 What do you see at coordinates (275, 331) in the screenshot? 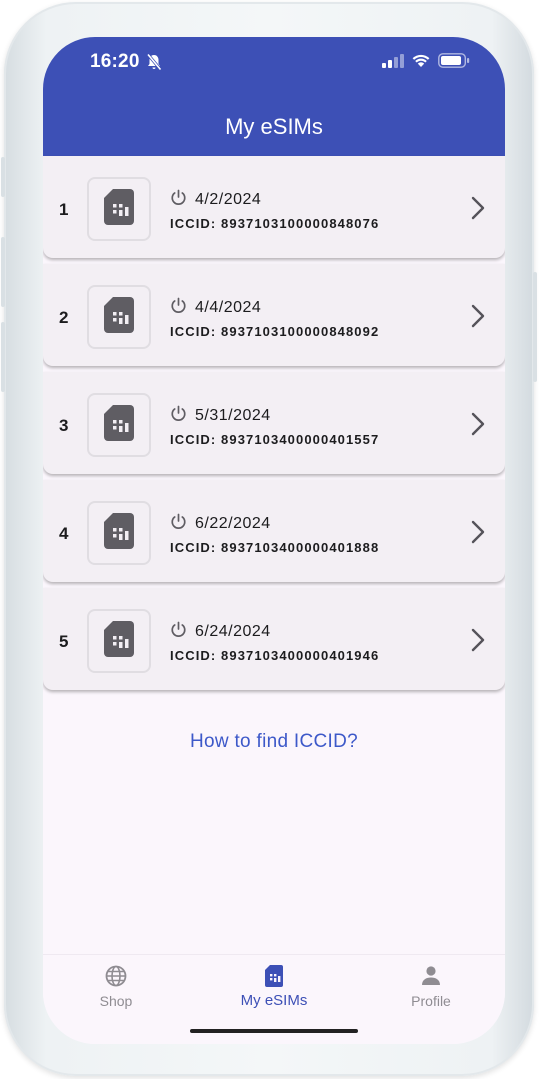
I see `iccid-text: ICCID: 8937103100000848092` at bounding box center [275, 331].